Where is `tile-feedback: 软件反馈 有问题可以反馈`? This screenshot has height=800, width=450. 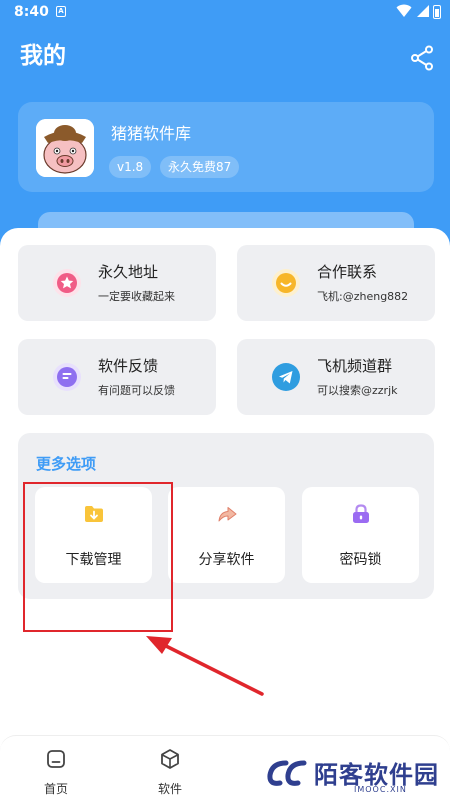 tile-feedback: 软件反馈 有问题可以反馈 is located at coordinates (117, 377).